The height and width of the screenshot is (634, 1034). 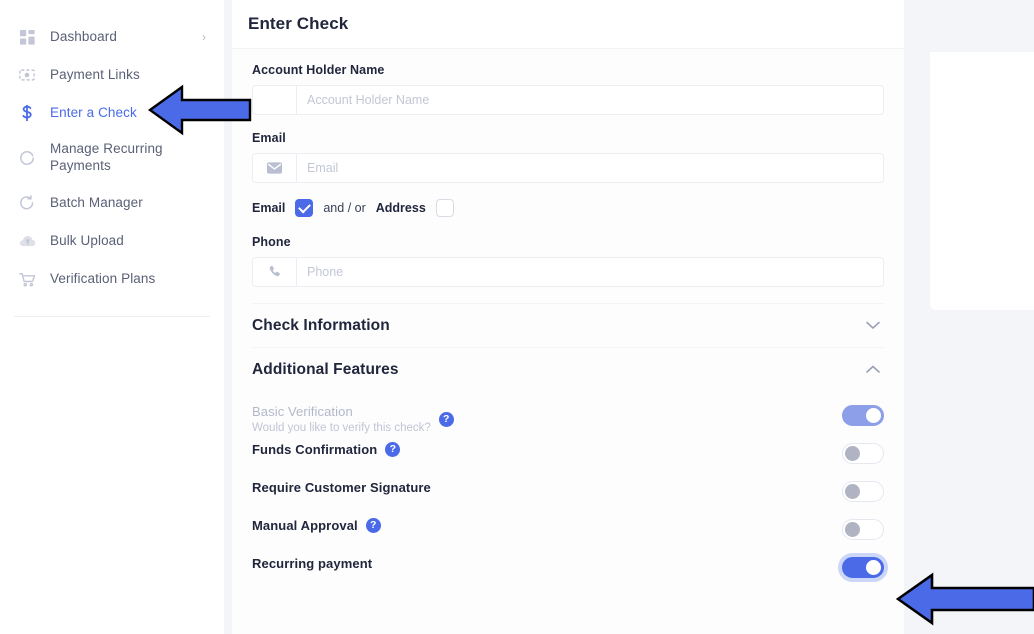 What do you see at coordinates (568, 570) in the screenshot?
I see `feature-row-recurring-payment: Recurring payment` at bounding box center [568, 570].